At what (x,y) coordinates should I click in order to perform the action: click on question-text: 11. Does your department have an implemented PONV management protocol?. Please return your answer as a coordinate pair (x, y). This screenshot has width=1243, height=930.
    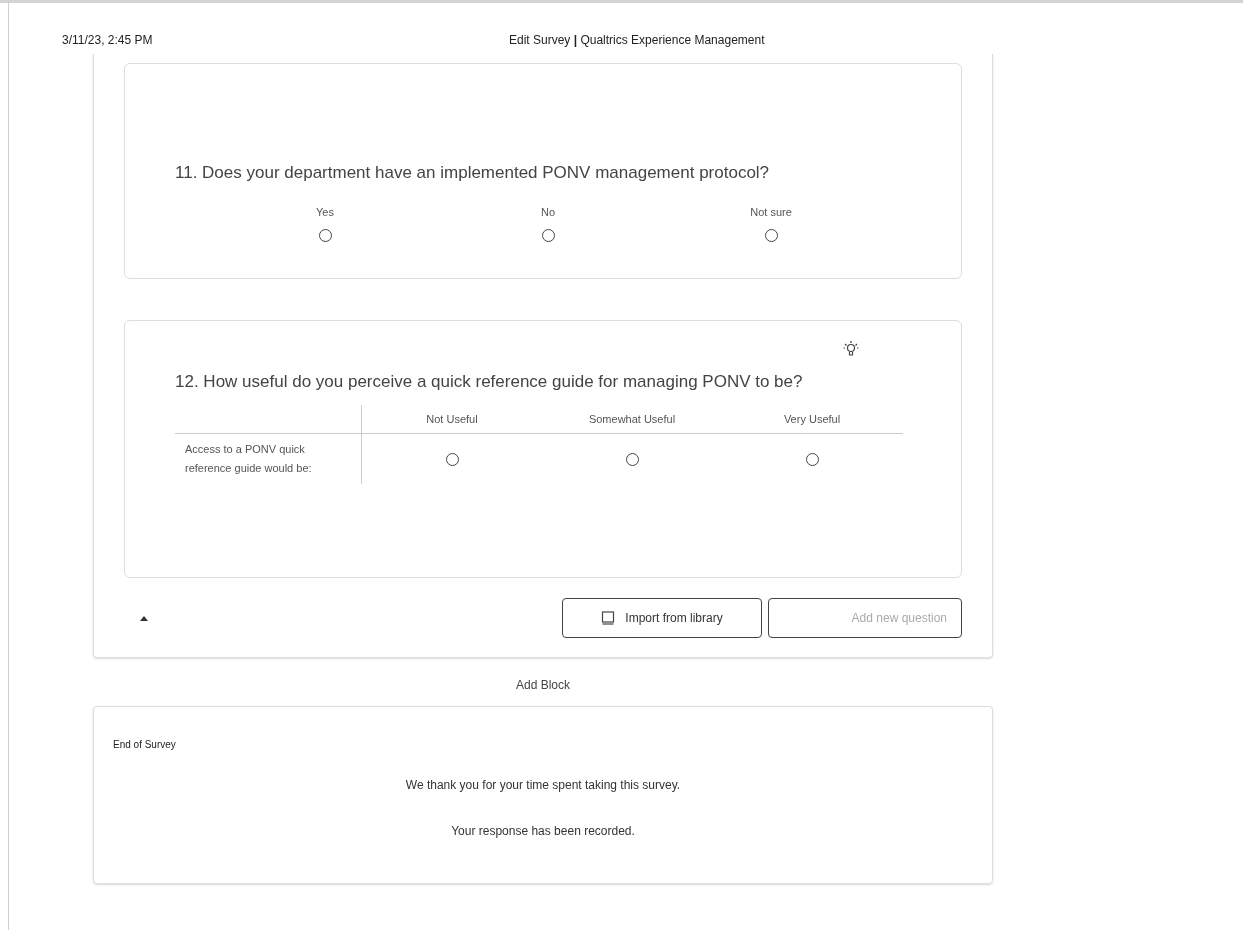
    Looking at the image, I should click on (473, 173).